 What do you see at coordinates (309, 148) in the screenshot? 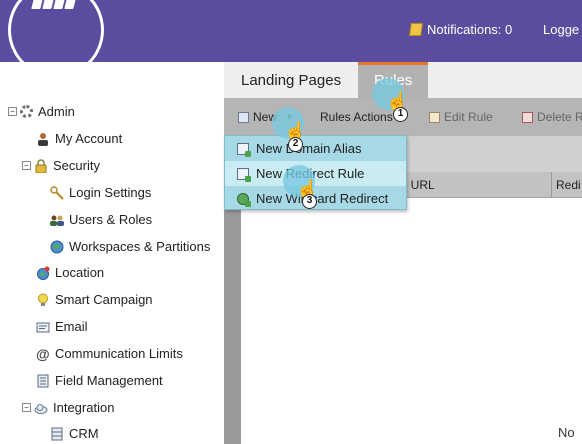
I see `menu-item-label: New Domain Alias` at bounding box center [309, 148].